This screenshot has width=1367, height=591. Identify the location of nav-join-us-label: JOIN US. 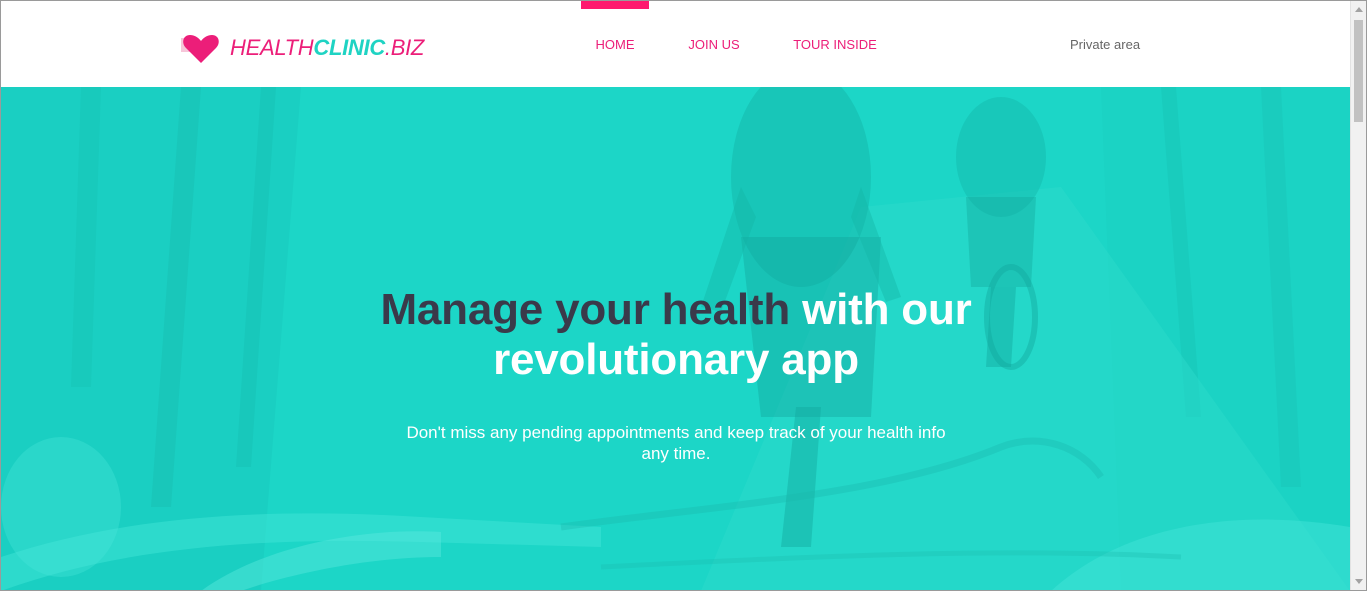
(714, 44).